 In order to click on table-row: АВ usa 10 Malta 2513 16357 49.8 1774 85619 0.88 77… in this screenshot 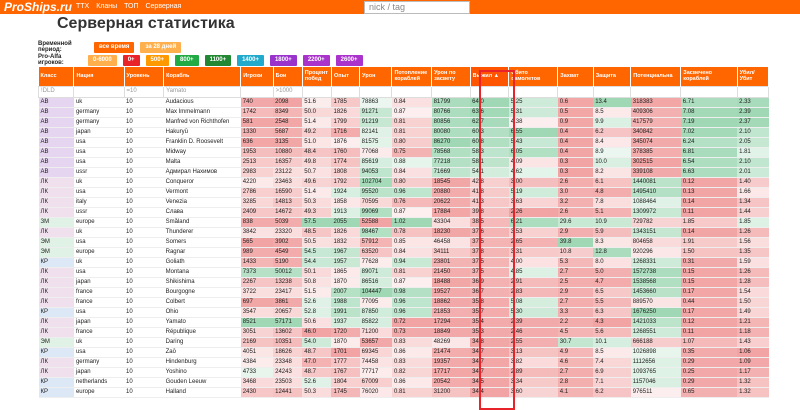, I will do `click(403, 162)`.